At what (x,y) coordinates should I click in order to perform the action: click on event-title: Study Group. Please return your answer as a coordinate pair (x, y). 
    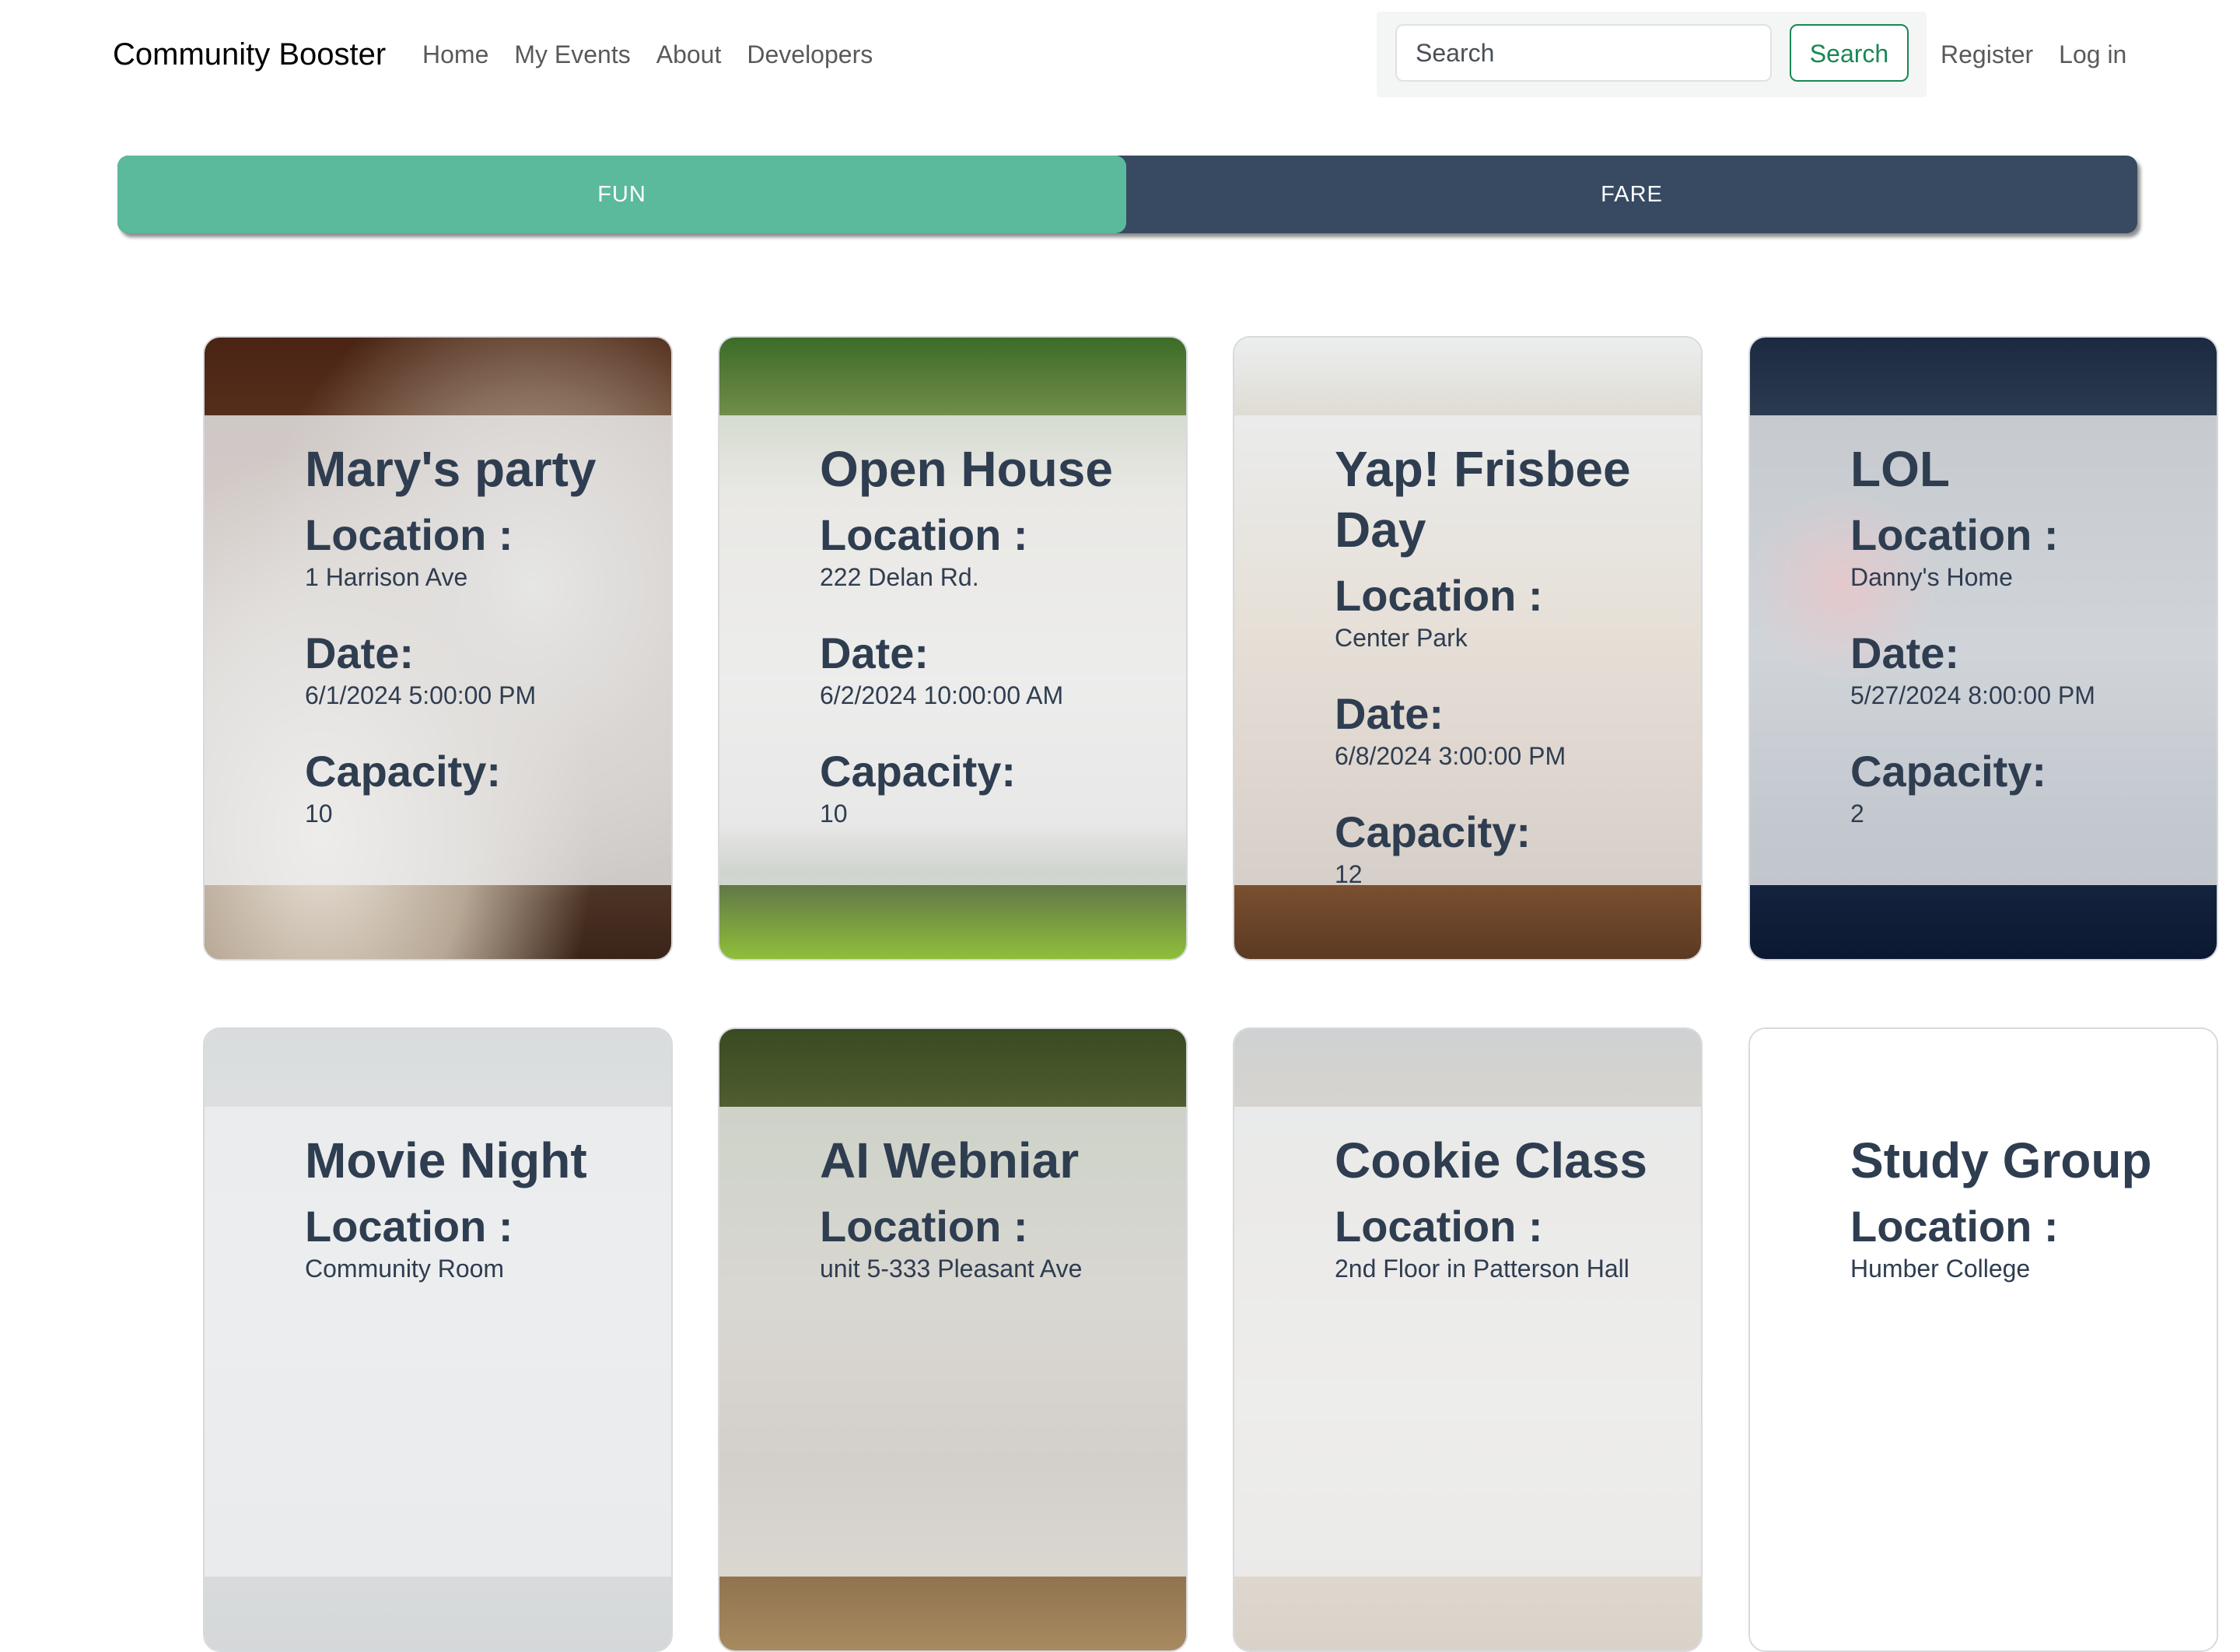
    Looking at the image, I should click on (2001, 1160).